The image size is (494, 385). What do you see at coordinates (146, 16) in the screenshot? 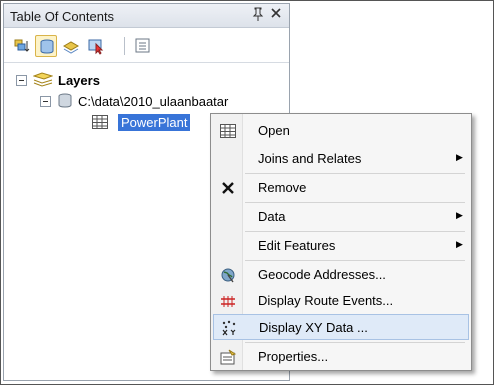
I see `toc-title-bar: Table Of Contents` at bounding box center [146, 16].